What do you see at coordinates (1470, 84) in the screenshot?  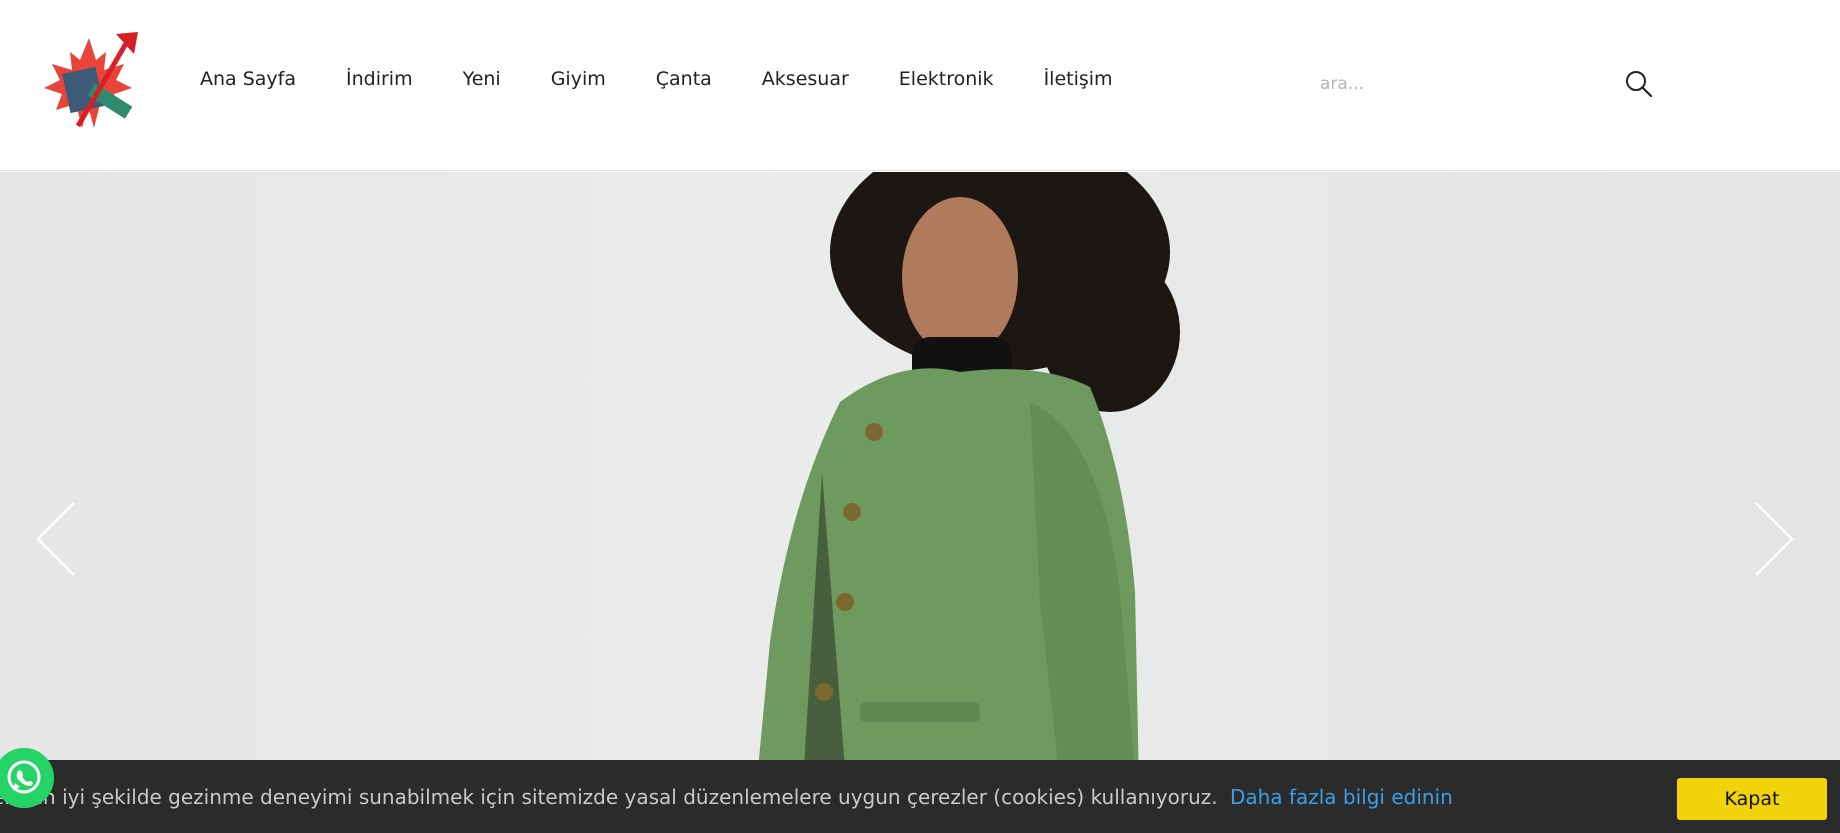 I see `search-input` at bounding box center [1470, 84].